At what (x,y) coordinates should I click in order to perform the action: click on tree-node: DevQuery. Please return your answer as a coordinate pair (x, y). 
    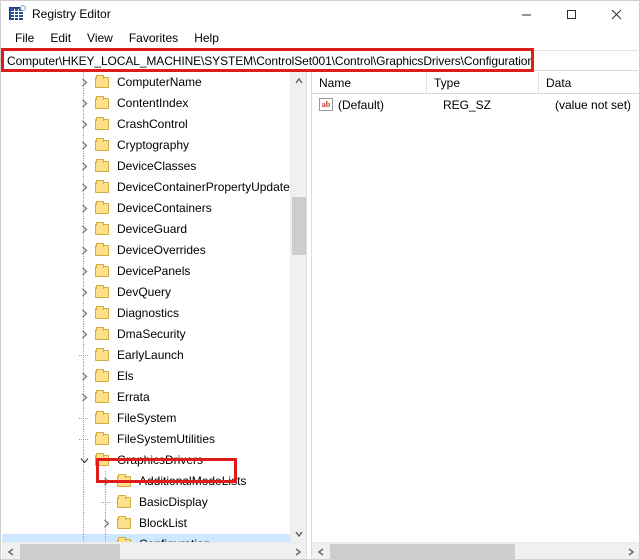
    Looking at the image, I should click on (146, 292).